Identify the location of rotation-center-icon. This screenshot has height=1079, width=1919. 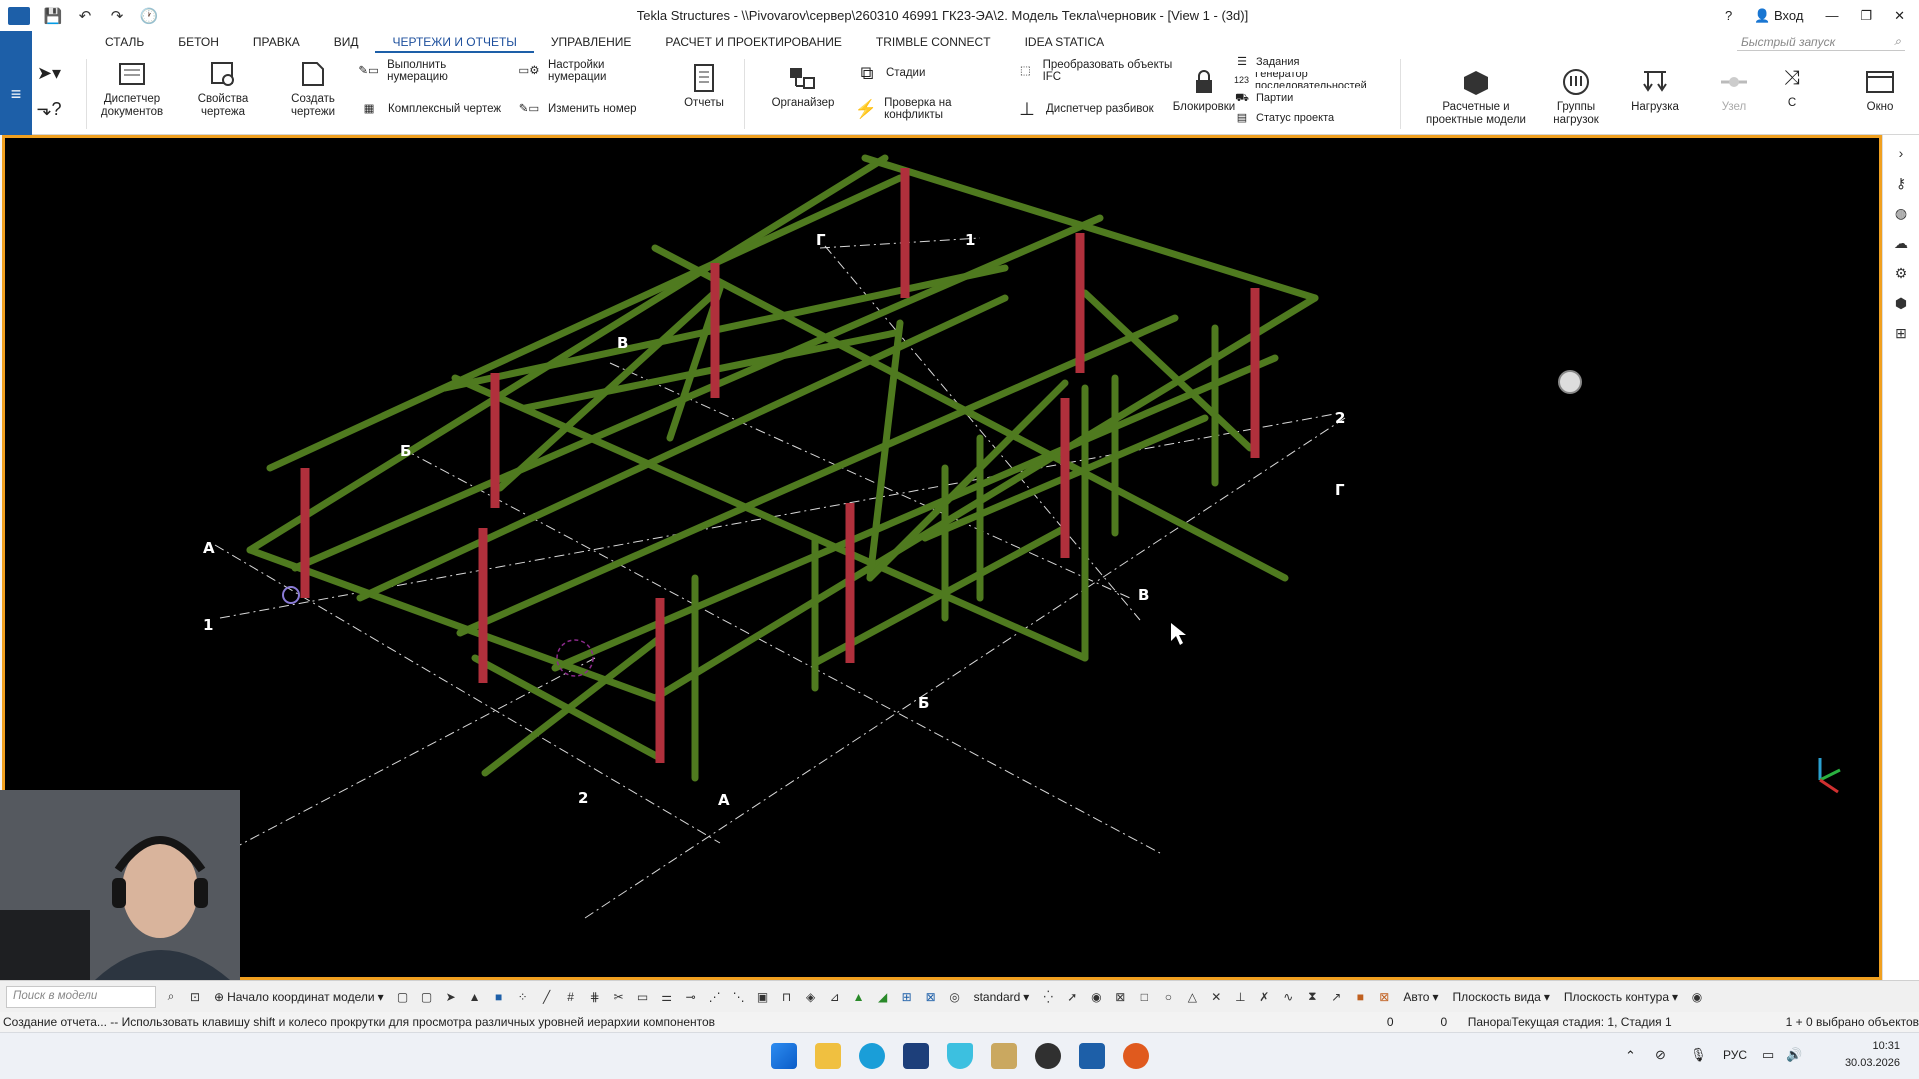
(1570, 382).